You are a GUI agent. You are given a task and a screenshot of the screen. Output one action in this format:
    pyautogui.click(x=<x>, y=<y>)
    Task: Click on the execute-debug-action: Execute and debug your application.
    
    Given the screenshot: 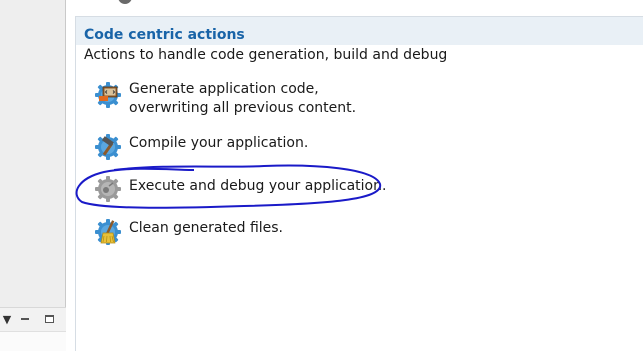 What is the action you would take?
    pyautogui.click(x=239, y=189)
    